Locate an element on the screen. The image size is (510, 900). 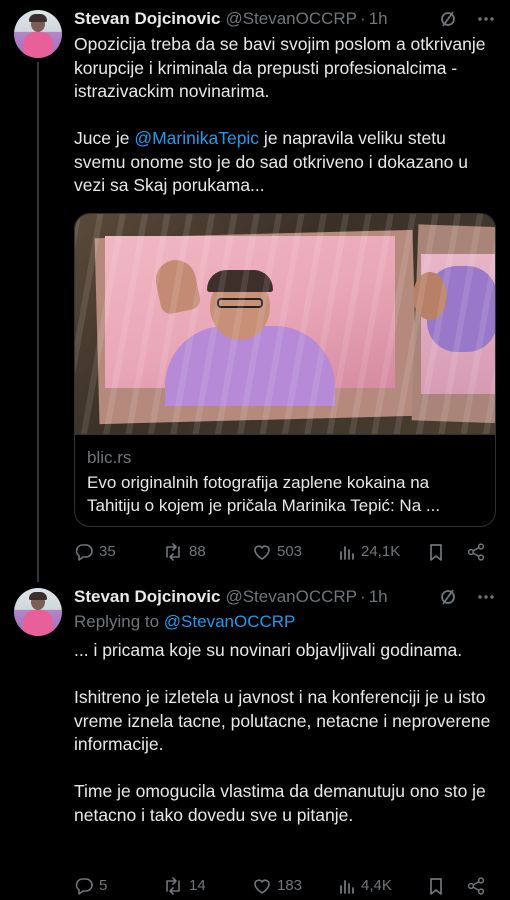
reply-button: 35 is located at coordinates (95, 552).